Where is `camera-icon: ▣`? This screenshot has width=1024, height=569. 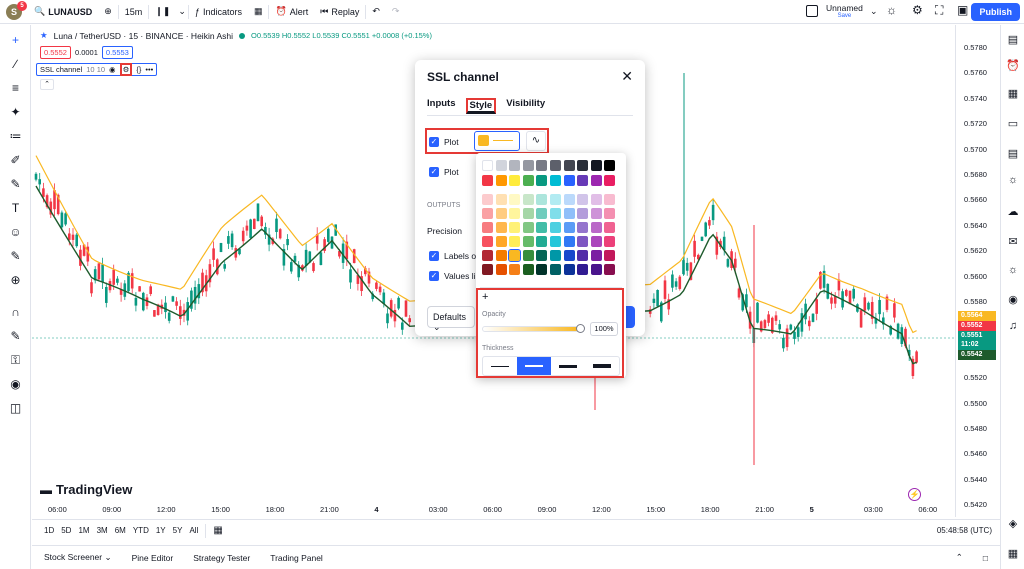
camera-icon: ▣ is located at coordinates (962, 10).